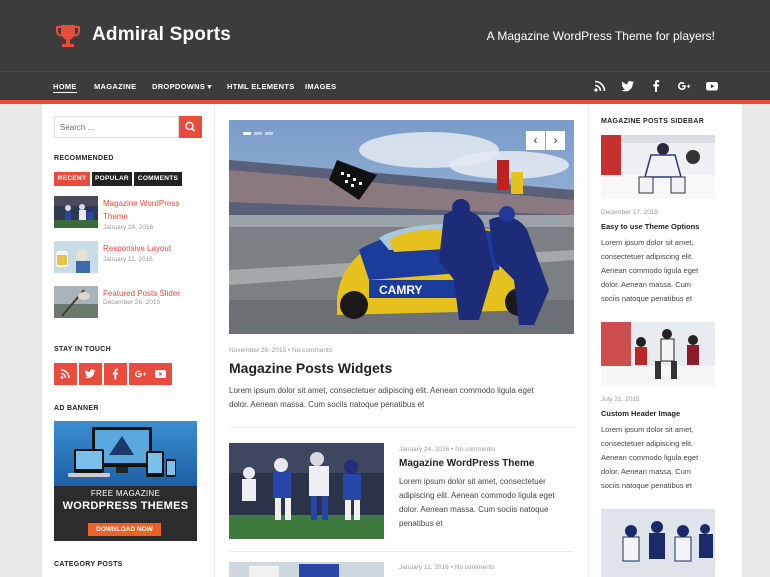 Image resolution: width=770 pixels, height=577 pixels. I want to click on search-icon, so click(190, 126).